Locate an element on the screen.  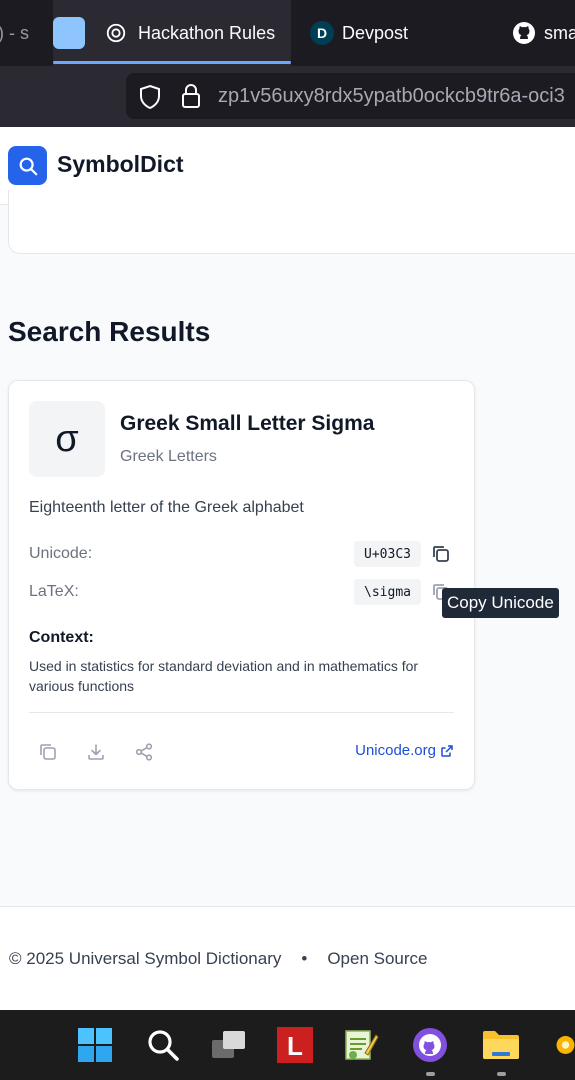
footer-open-source-link: Open Source is located at coordinates (377, 959).